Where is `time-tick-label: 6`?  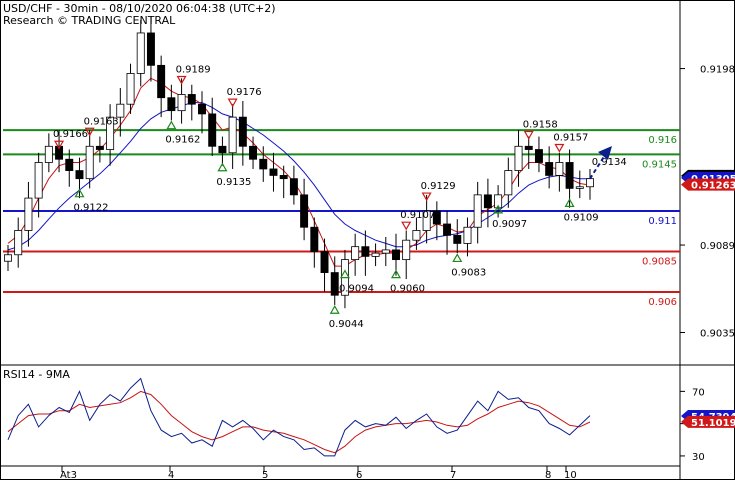
time-tick-label: 6 is located at coordinates (359, 475).